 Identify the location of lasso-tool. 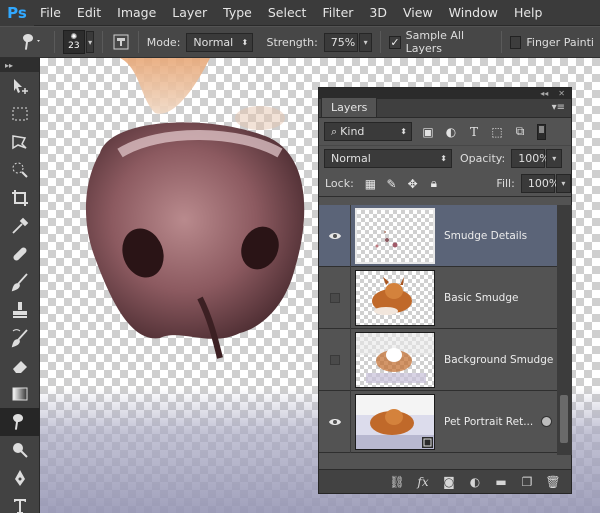
(20, 142).